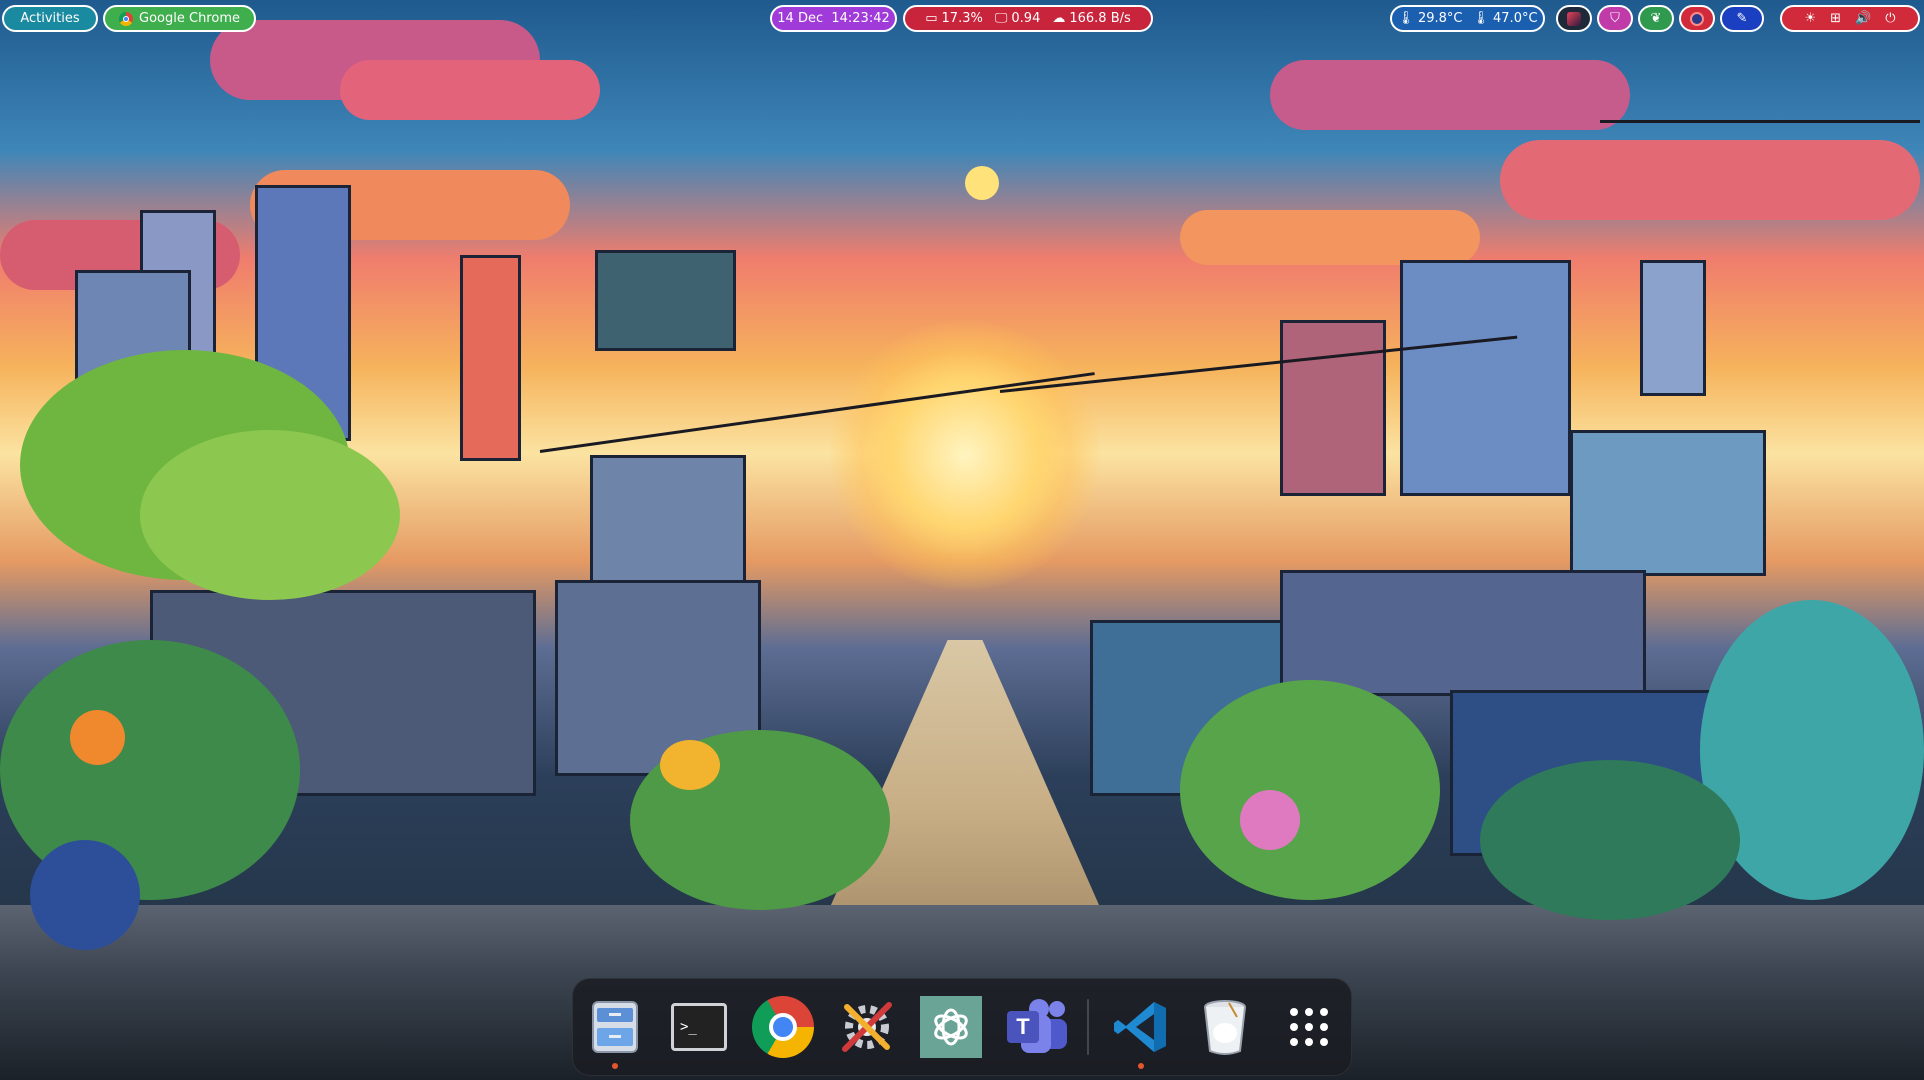  Describe the element at coordinates (1515, 18) in the screenshot. I see `temp2-value: 47.0°C` at that location.